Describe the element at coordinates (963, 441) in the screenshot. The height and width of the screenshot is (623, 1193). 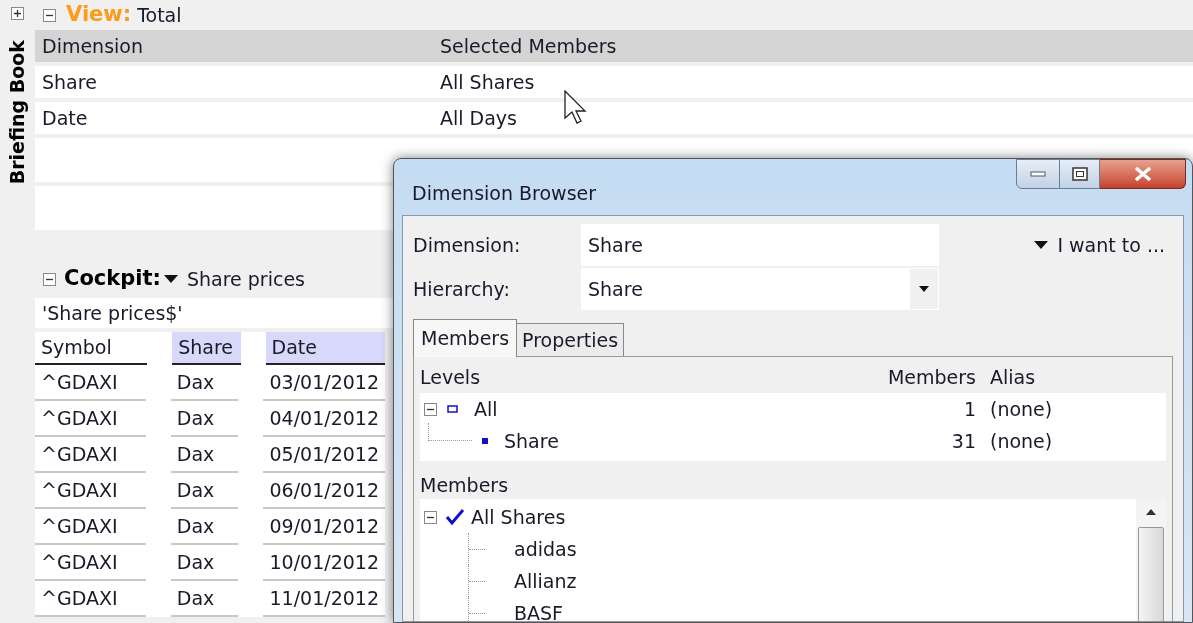
I see `table-cell-text: 31` at that location.